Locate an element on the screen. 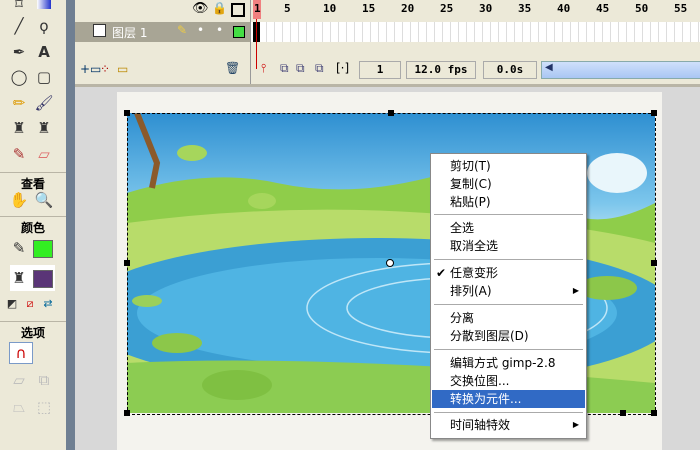  onion-markers-icon: [·] is located at coordinates (342, 68).